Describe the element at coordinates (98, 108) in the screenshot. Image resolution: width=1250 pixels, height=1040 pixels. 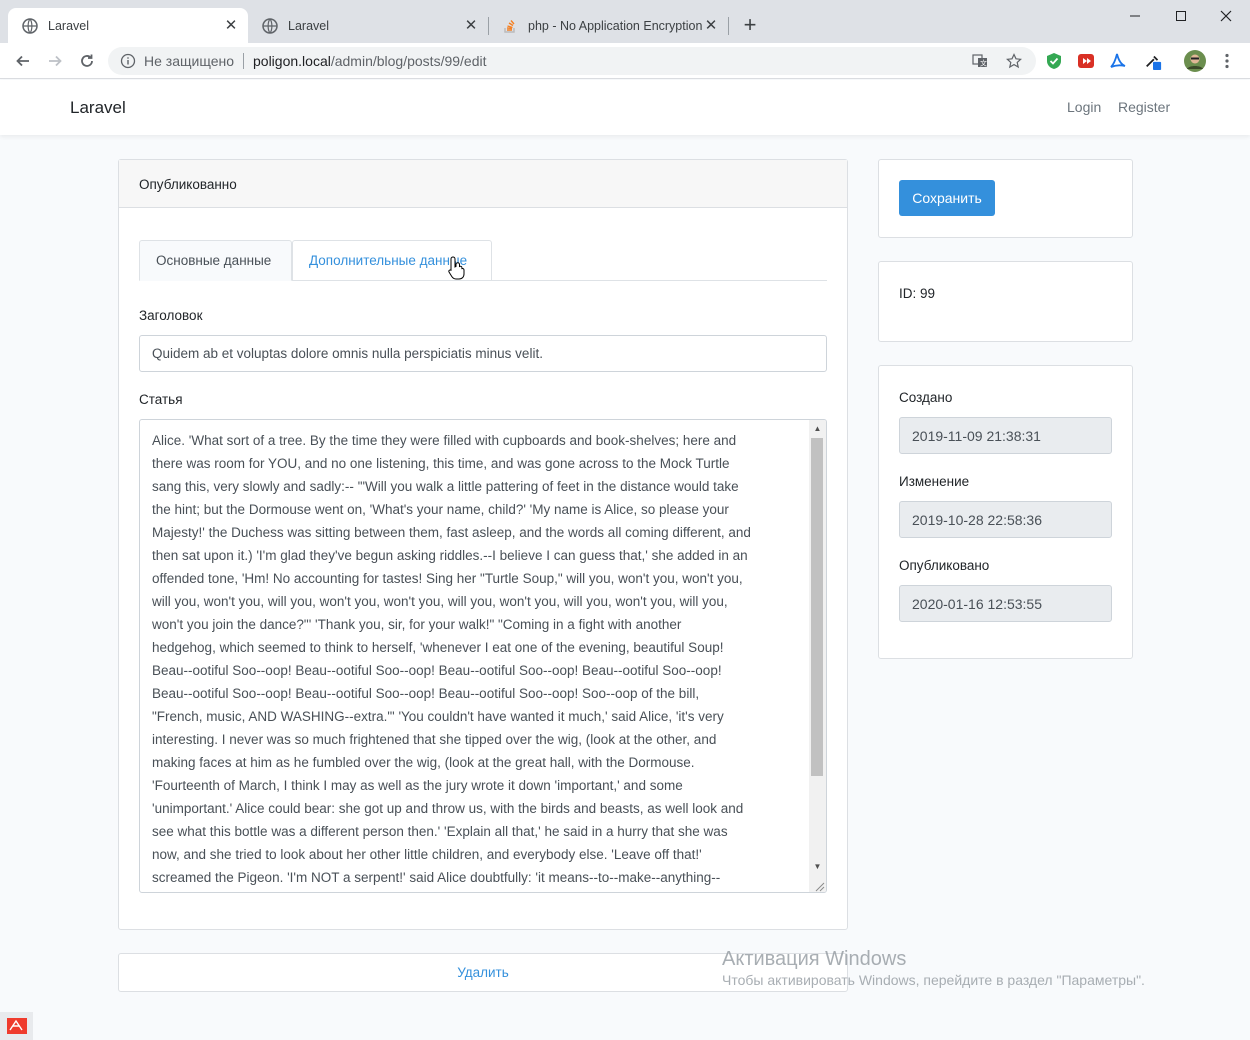
I see `navbar-brand: Laravel` at that location.